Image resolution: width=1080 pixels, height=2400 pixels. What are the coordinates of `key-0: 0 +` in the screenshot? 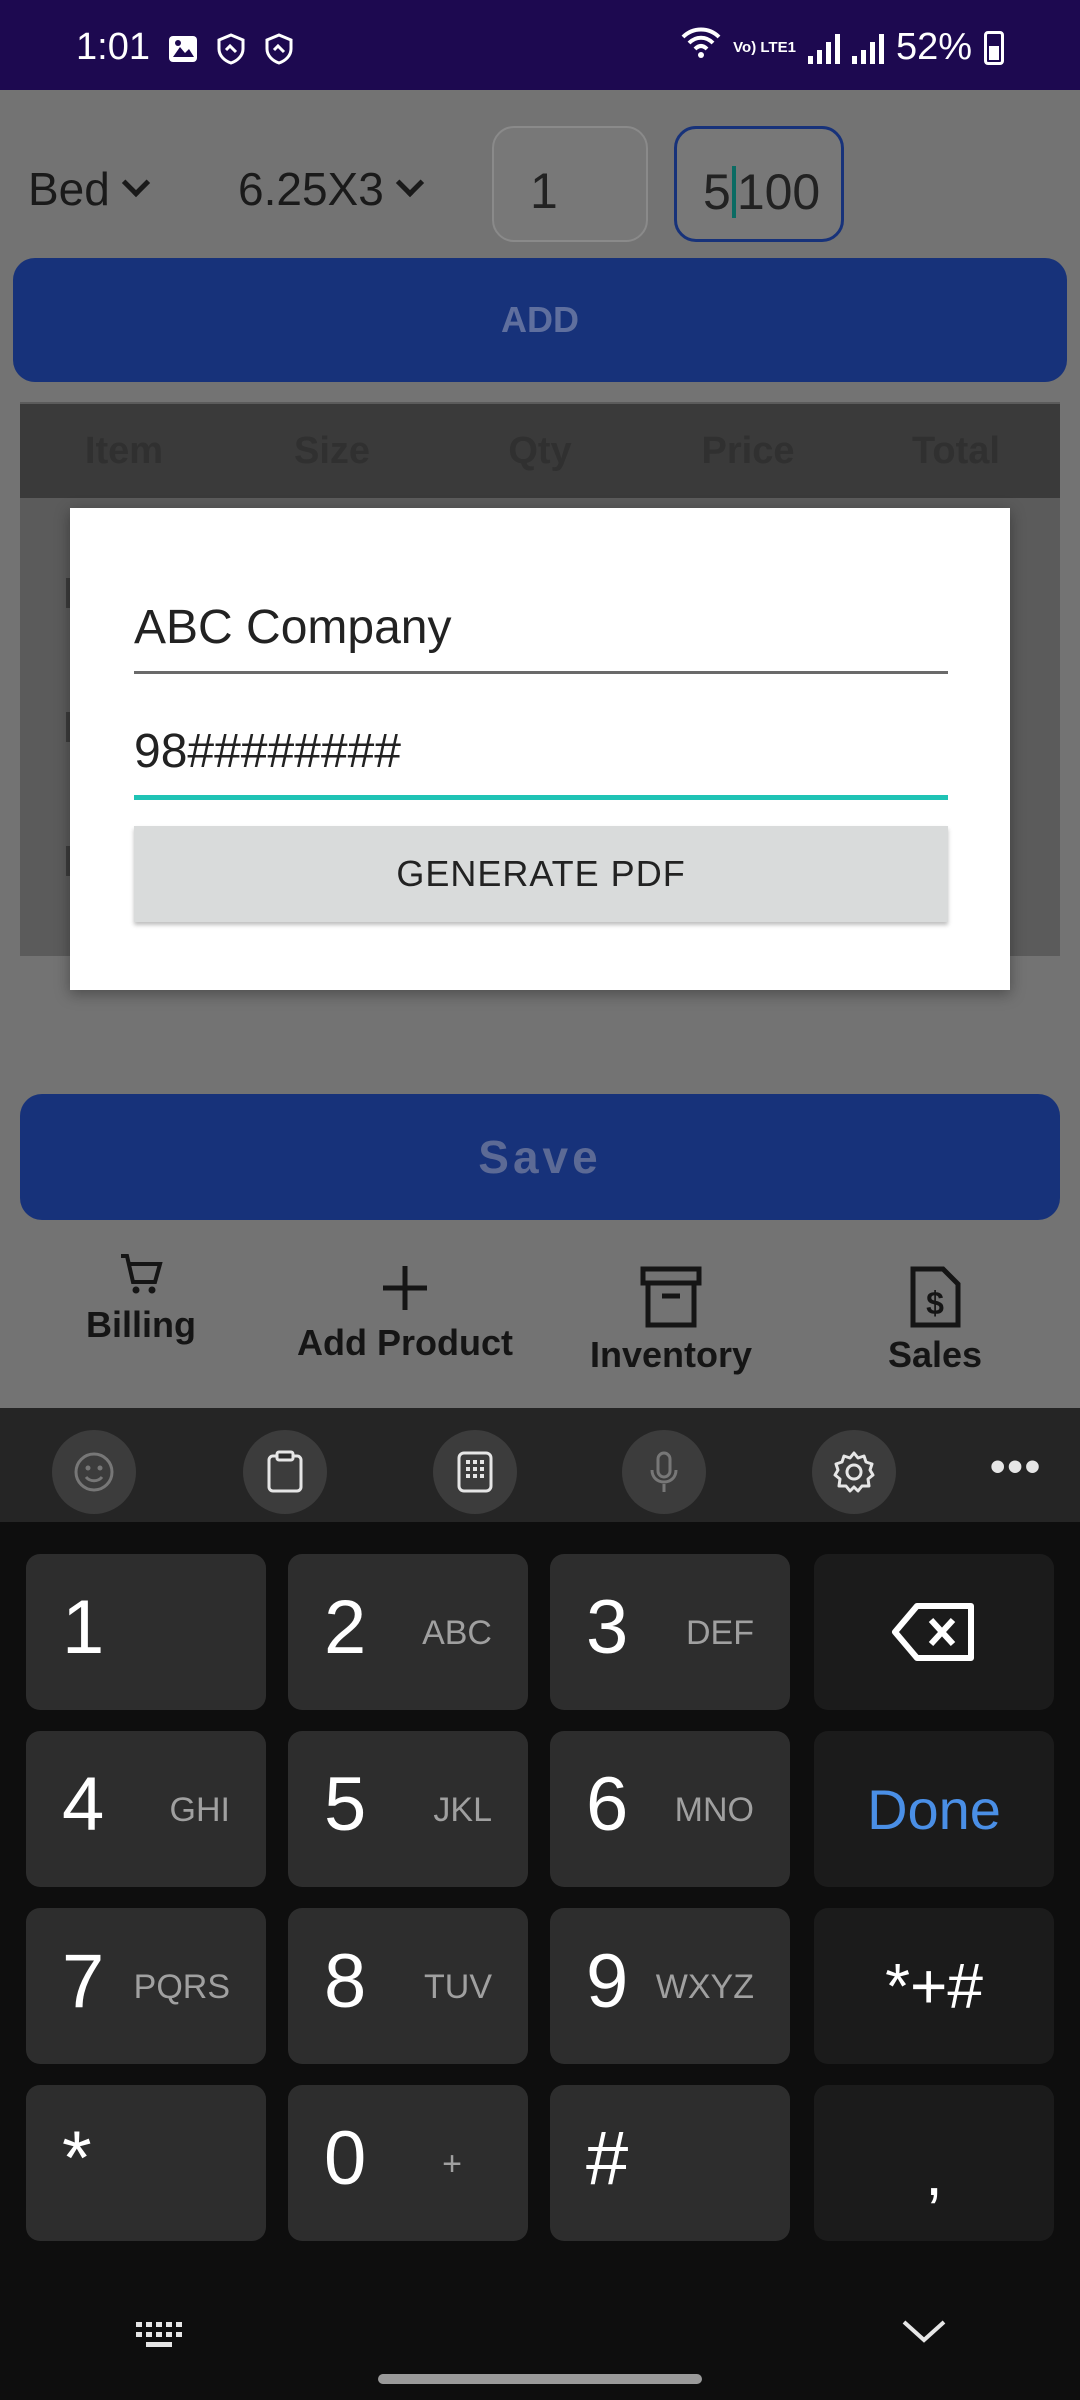 It's located at (408, 2163).